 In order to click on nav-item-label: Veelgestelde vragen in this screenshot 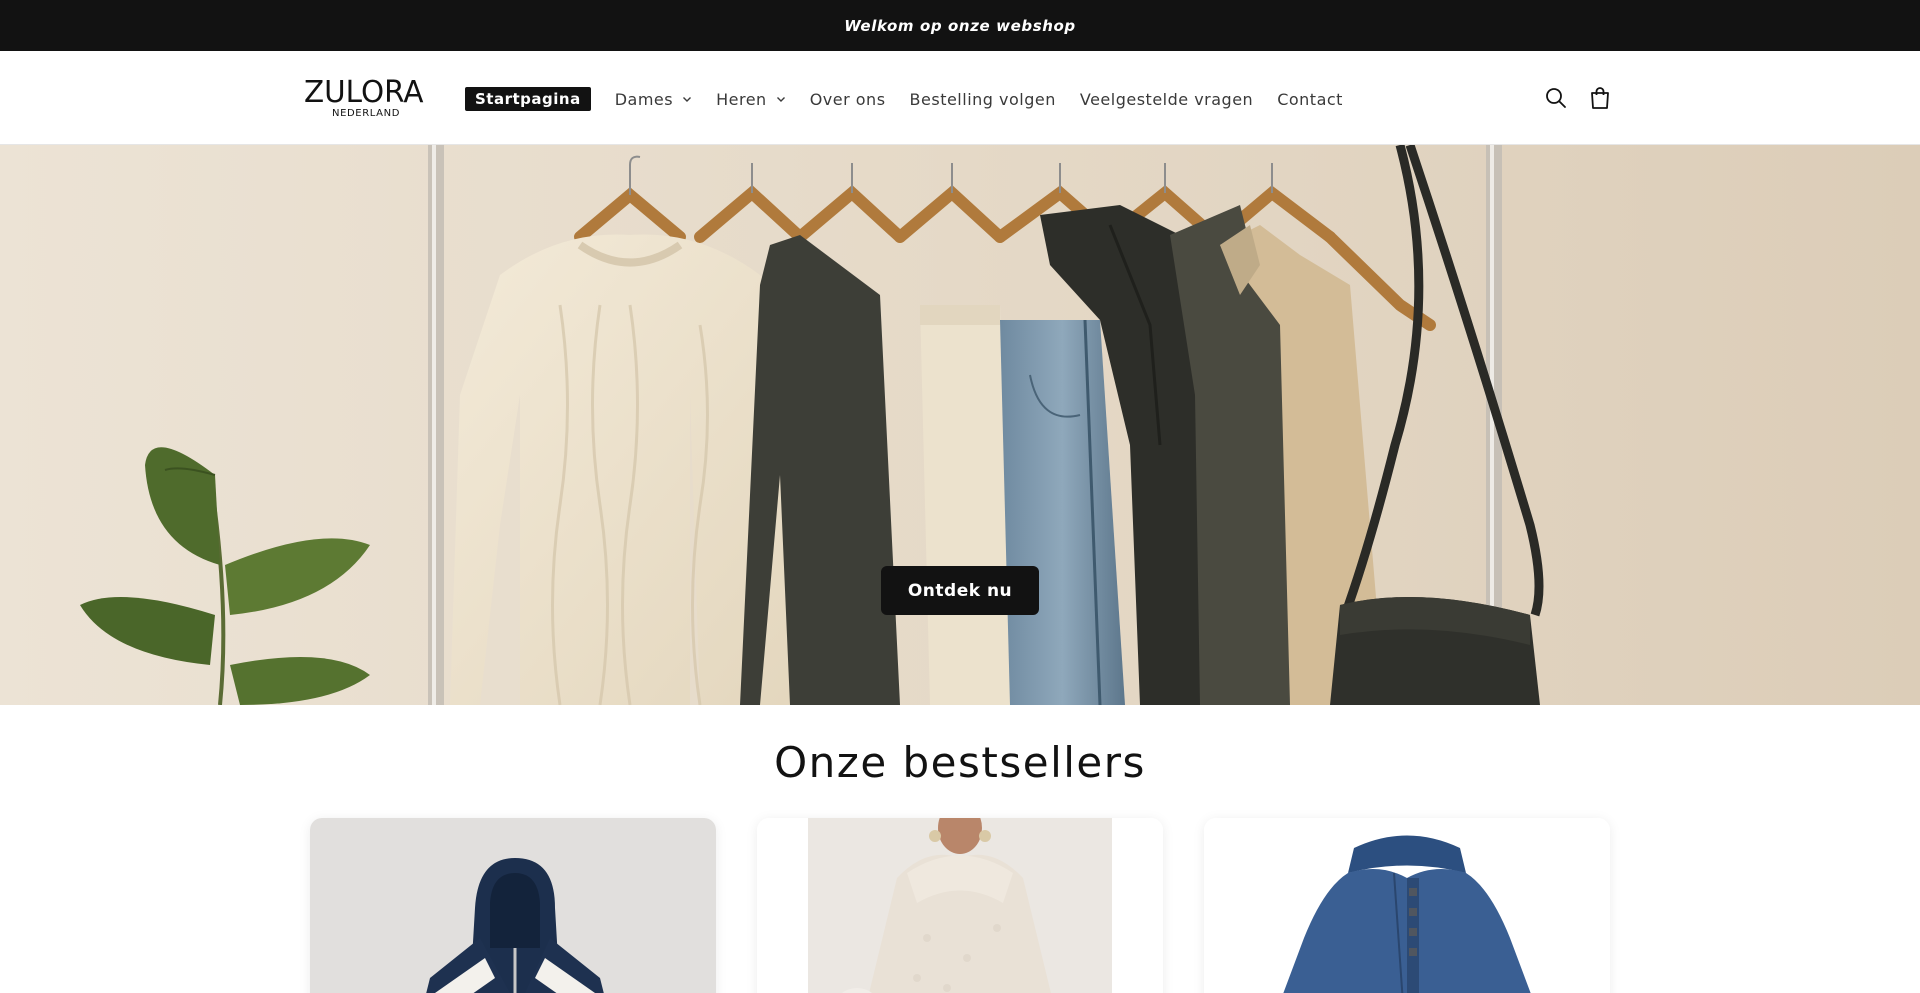, I will do `click(1166, 99)`.